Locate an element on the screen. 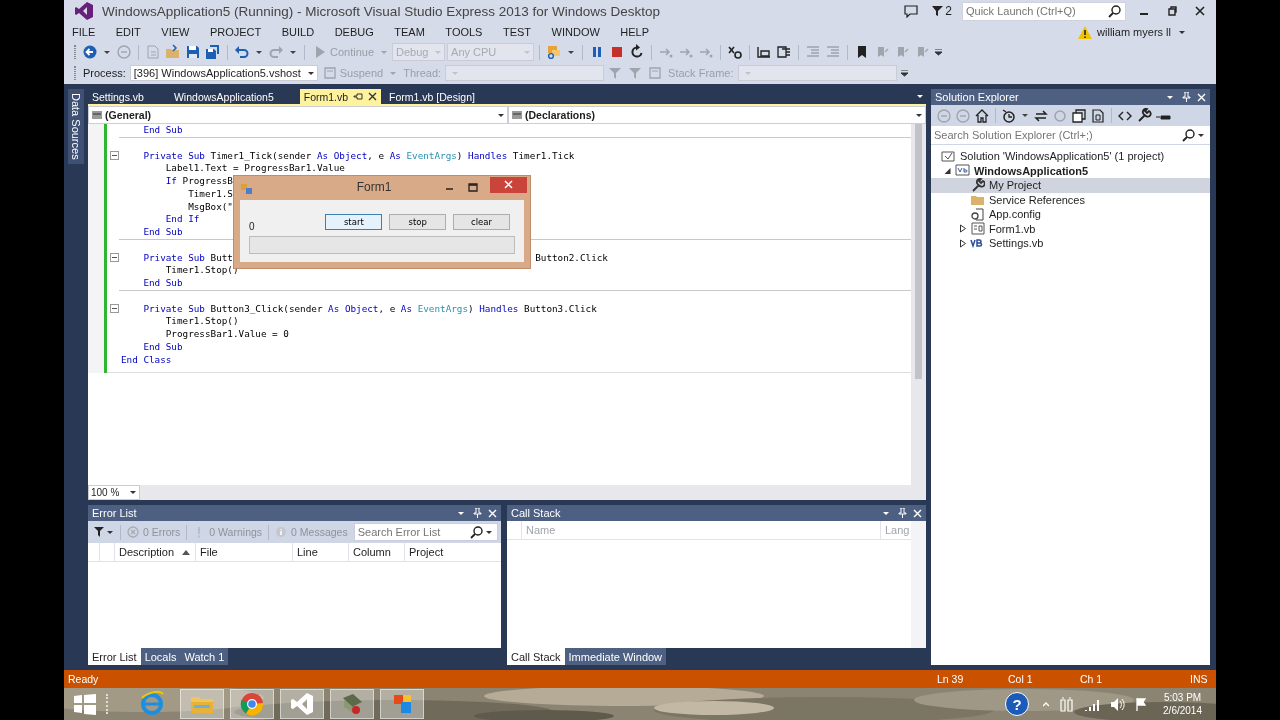  zoom-dropdown: 100 % is located at coordinates (114, 492).